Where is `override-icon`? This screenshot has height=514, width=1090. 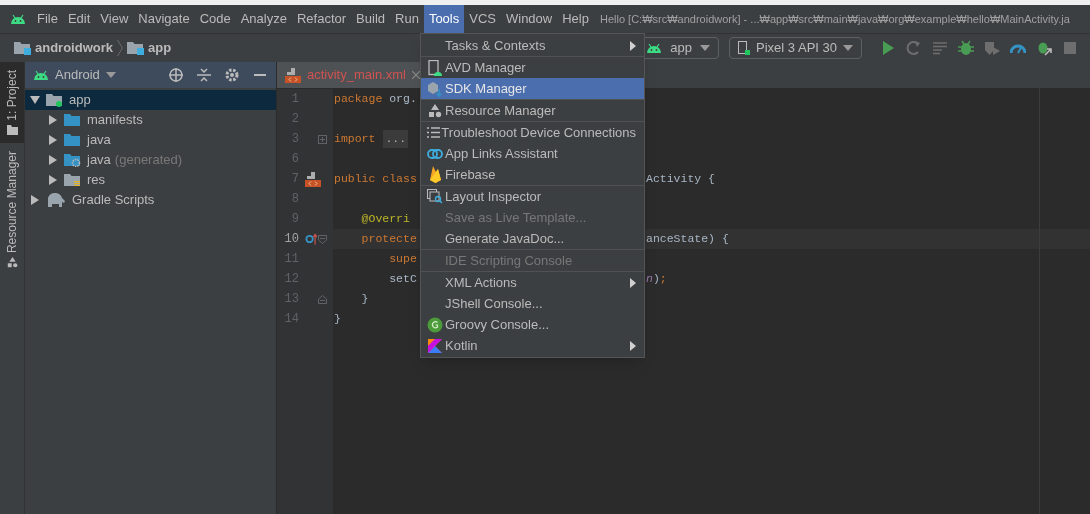
override-icon is located at coordinates (311, 239).